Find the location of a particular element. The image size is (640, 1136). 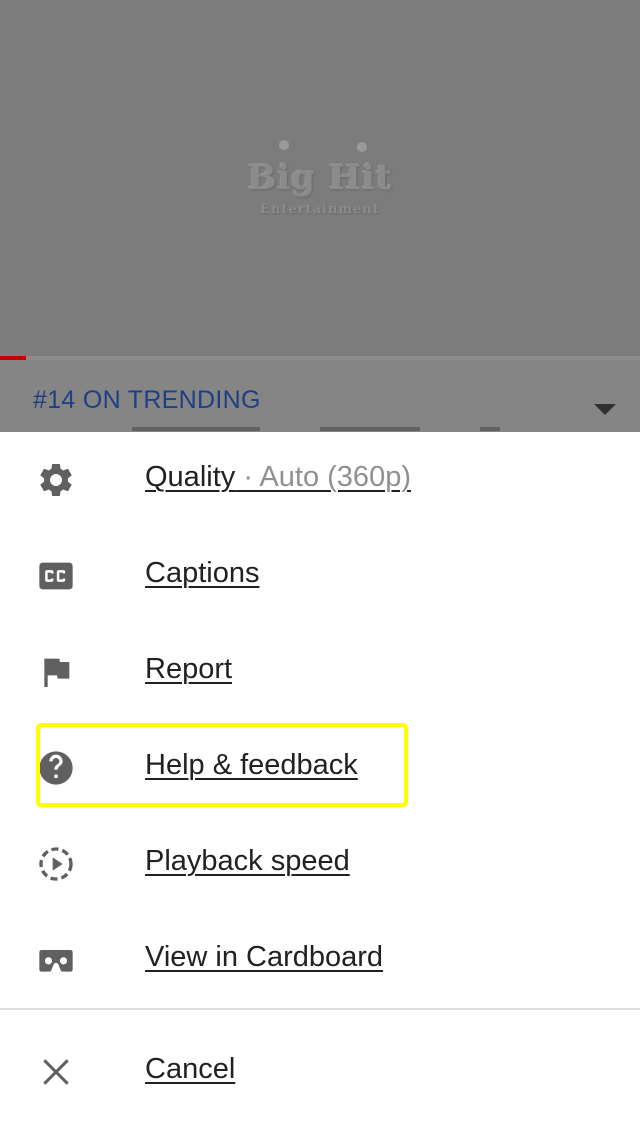

menu-item-report: Report is located at coordinates (320, 672).